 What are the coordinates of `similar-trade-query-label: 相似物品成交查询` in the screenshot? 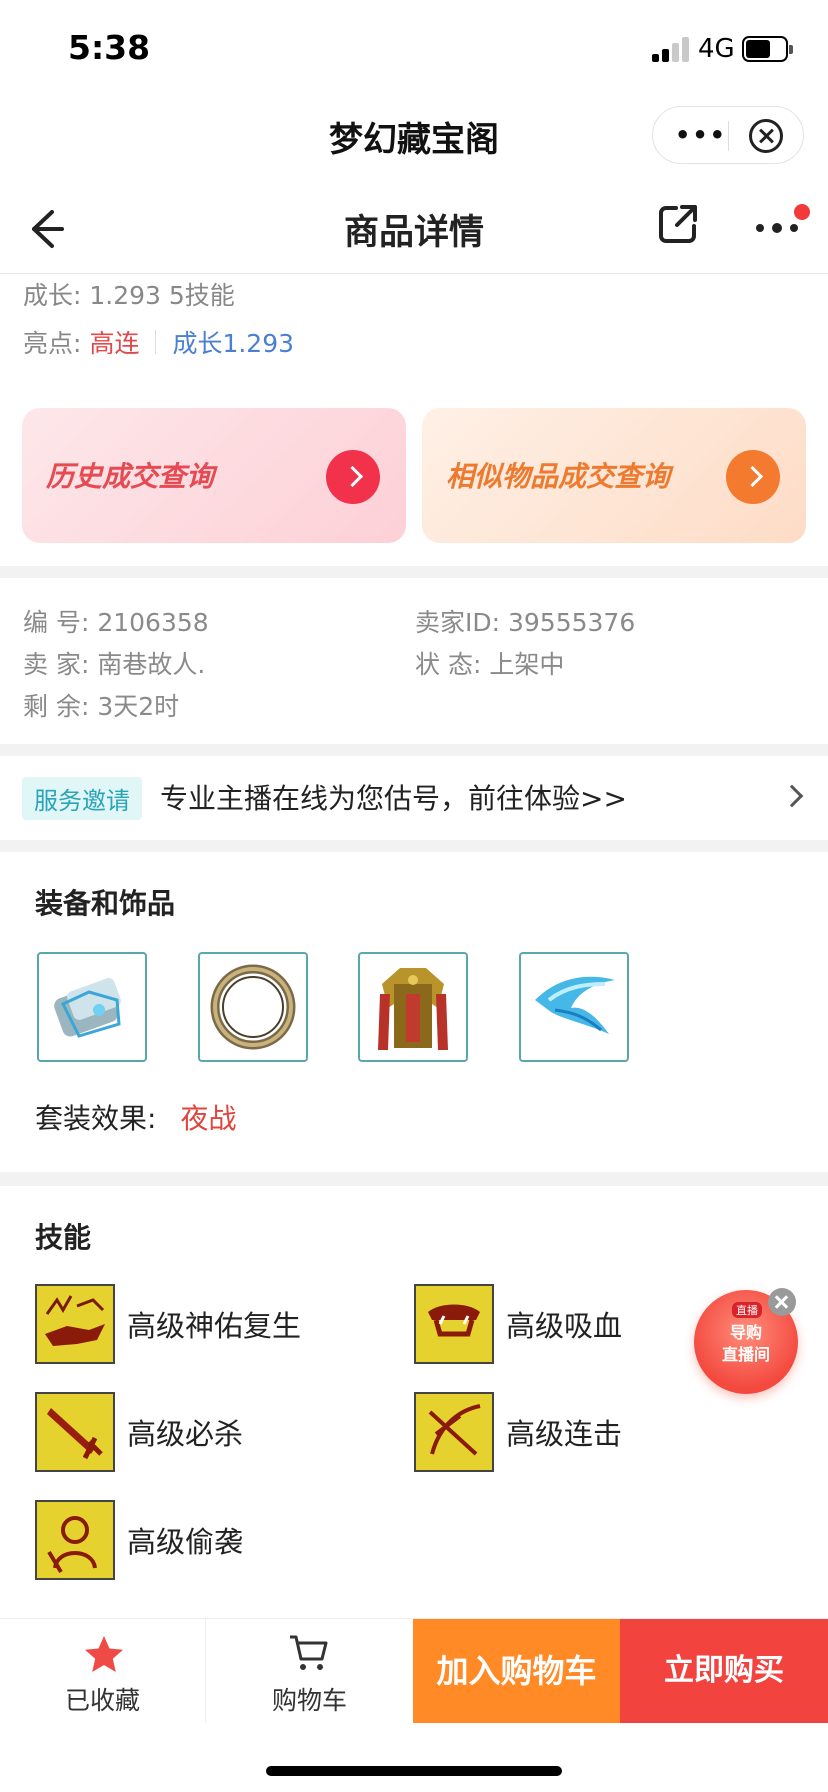 It's located at (558, 476).